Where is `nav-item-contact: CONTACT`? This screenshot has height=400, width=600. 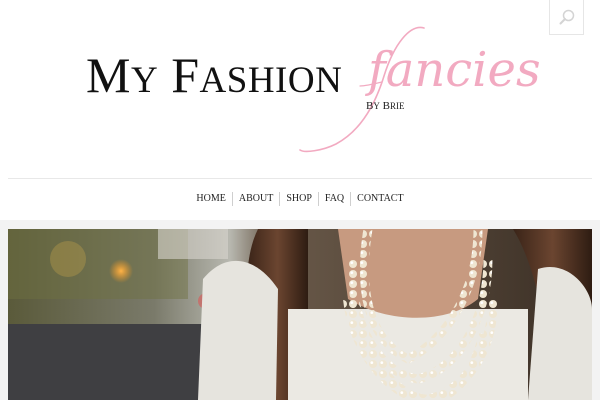 nav-item-contact: CONTACT is located at coordinates (379, 199).